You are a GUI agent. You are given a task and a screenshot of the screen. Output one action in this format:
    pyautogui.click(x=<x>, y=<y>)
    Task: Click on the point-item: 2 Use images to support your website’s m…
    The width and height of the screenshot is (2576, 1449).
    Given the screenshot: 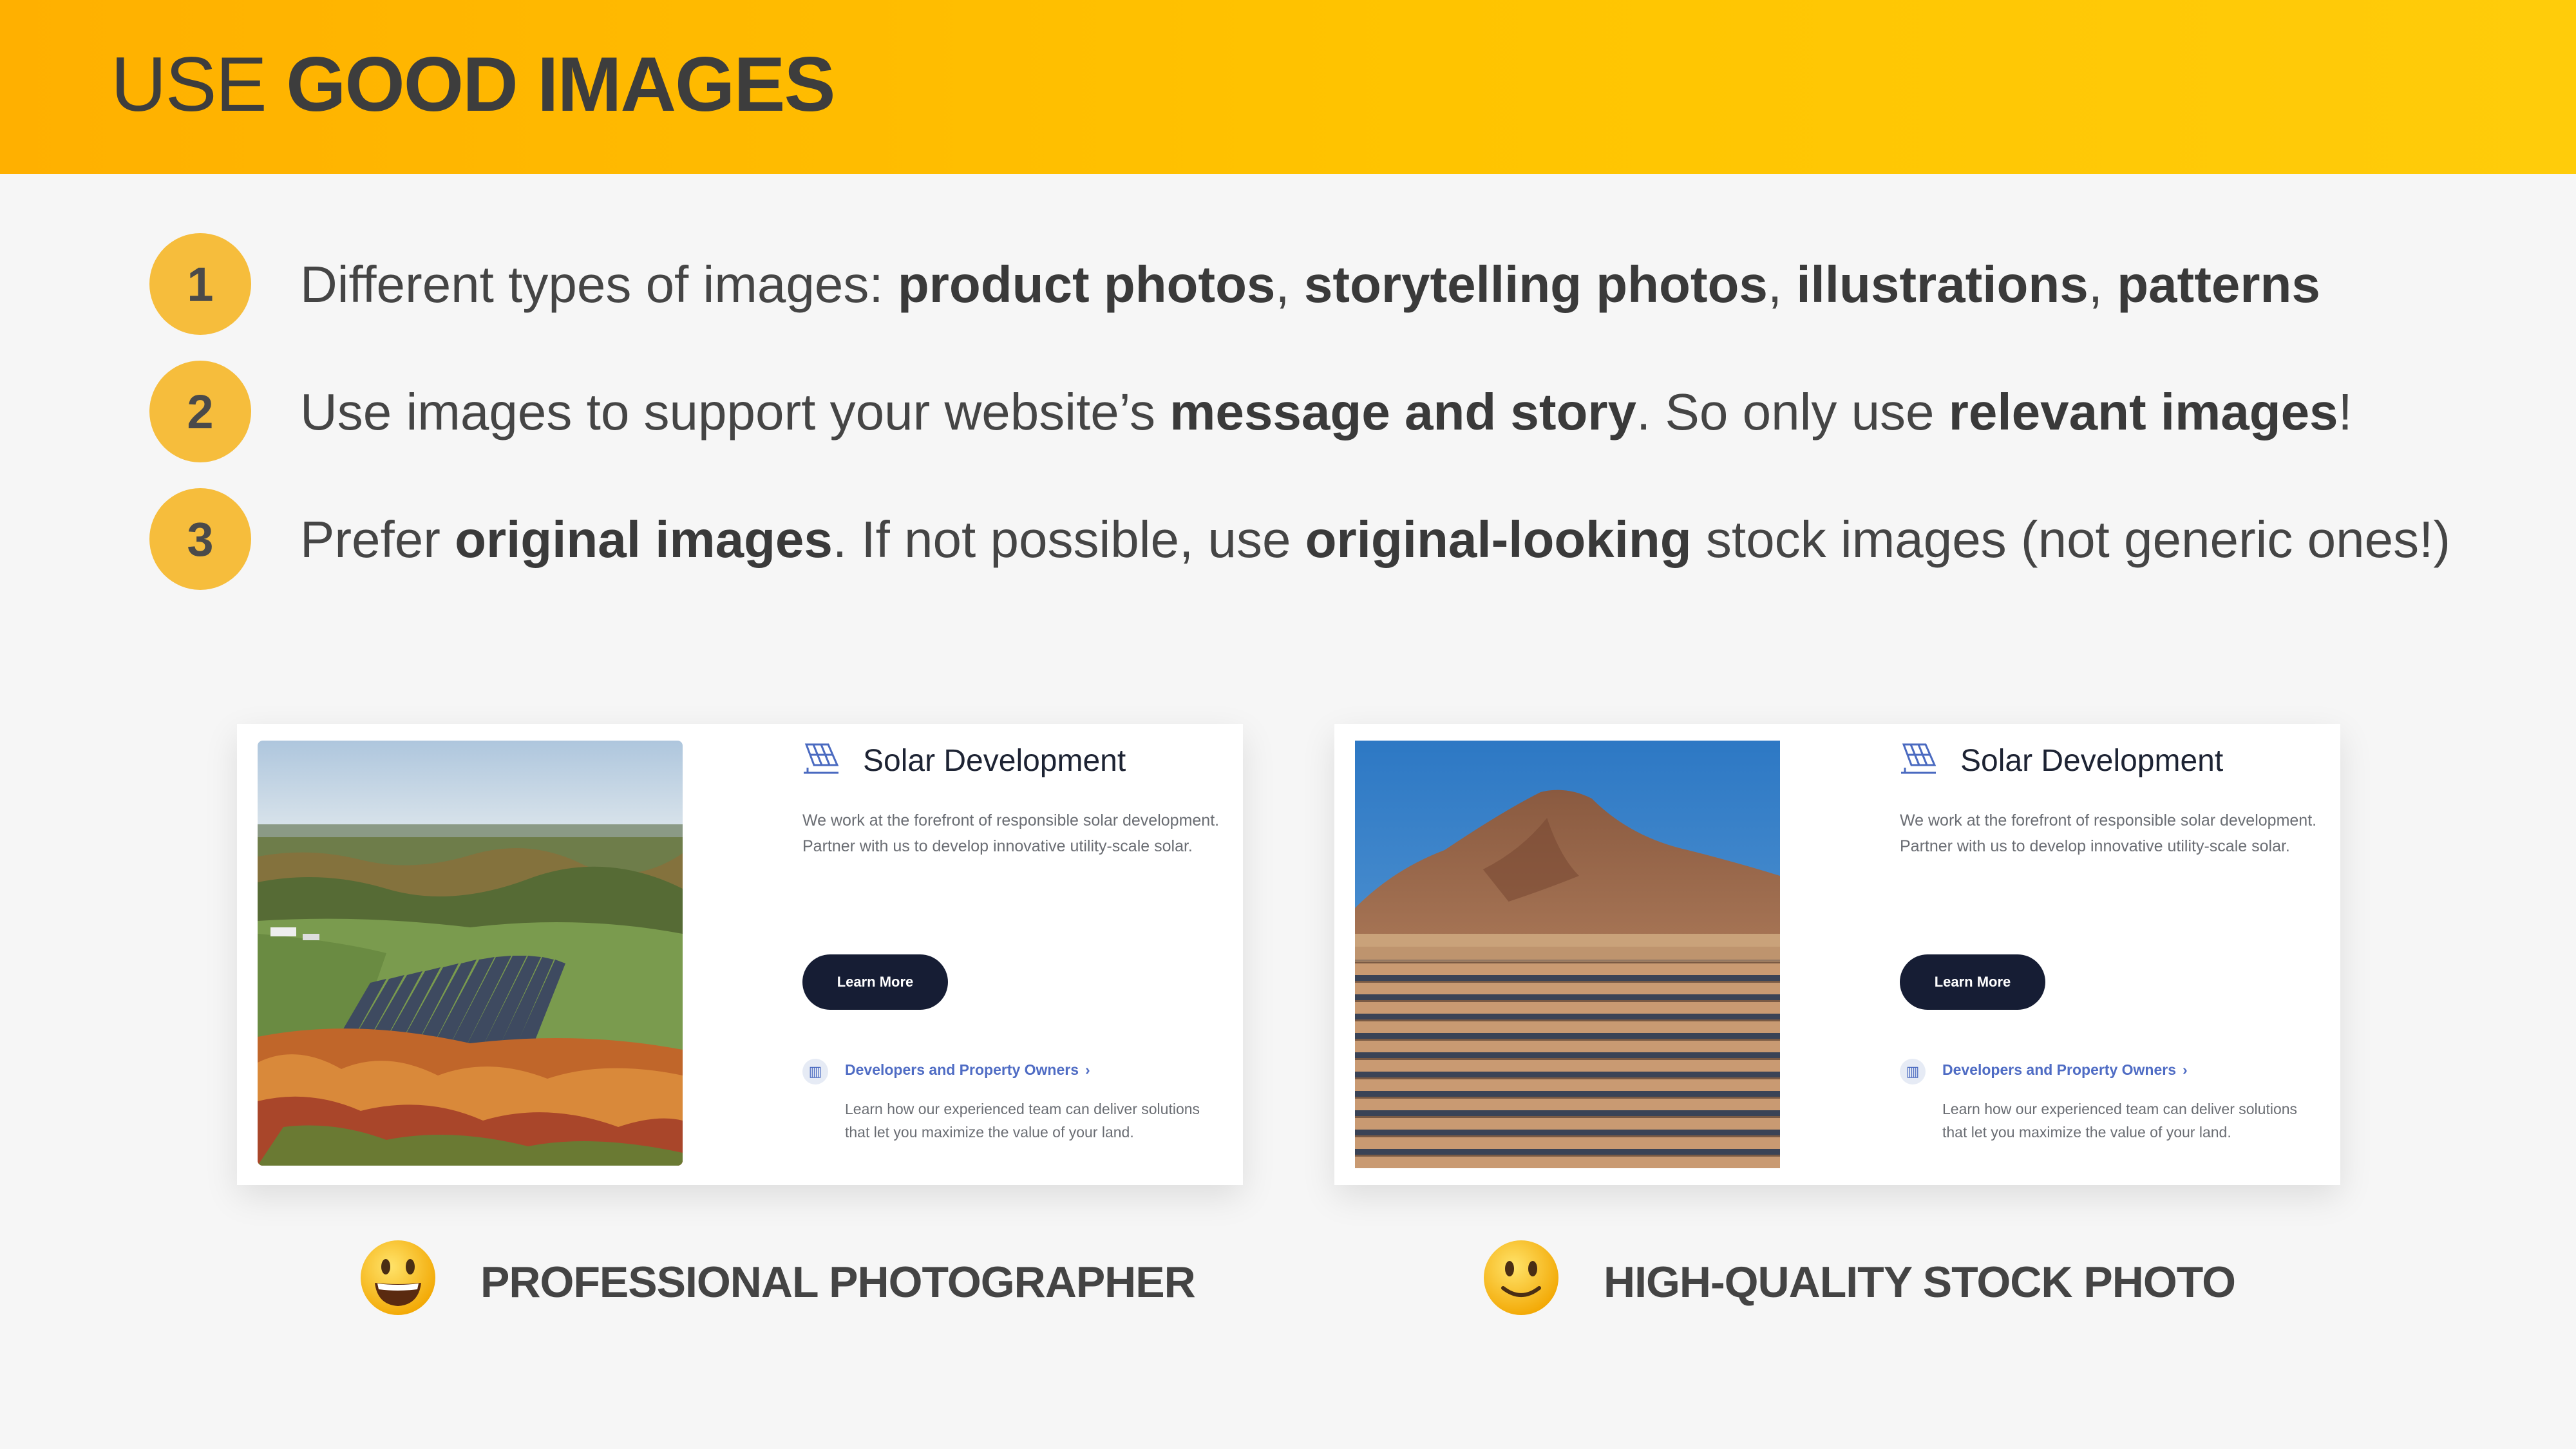 What is the action you would take?
    pyautogui.click(x=1341, y=413)
    